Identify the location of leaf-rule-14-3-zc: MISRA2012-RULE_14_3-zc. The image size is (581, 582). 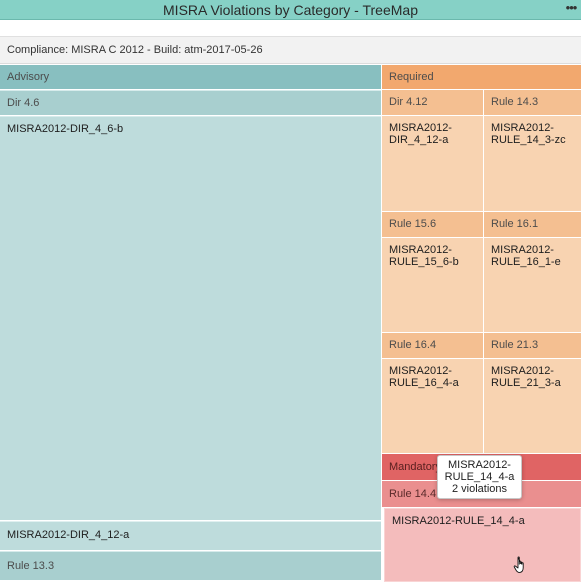
(532, 163).